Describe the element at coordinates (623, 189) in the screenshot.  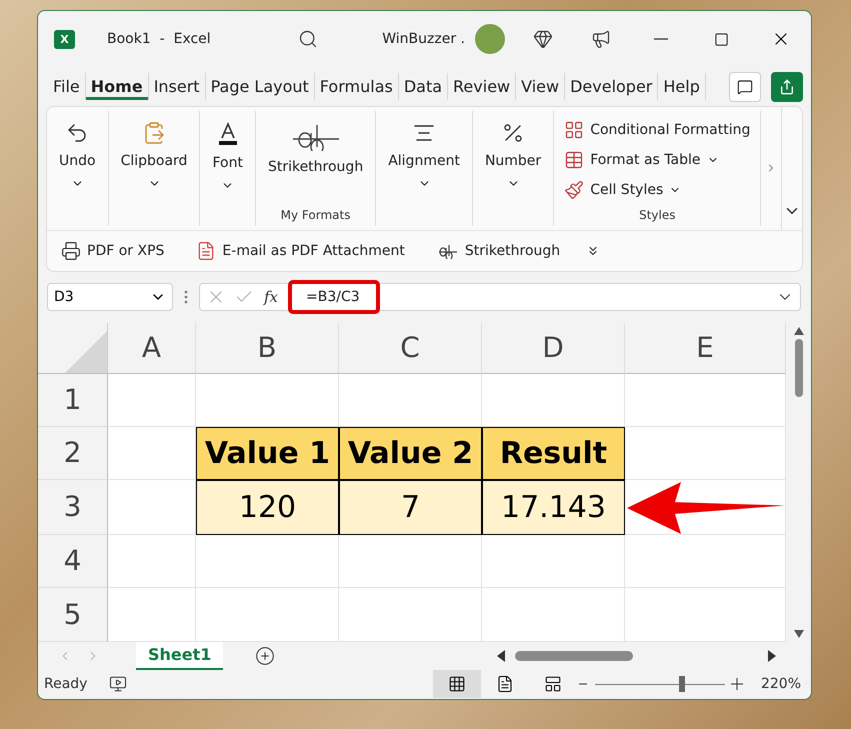
I see `ribbon-button: Cell Styles` at that location.